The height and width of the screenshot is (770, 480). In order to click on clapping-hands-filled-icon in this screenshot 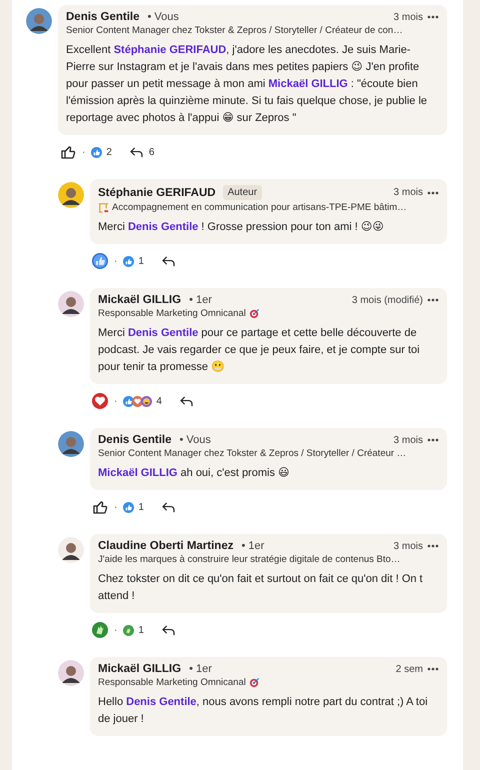, I will do `click(100, 630)`.